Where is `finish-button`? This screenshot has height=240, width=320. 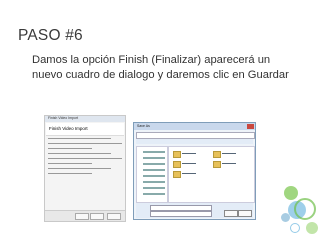 finish-button is located at coordinates (97, 216).